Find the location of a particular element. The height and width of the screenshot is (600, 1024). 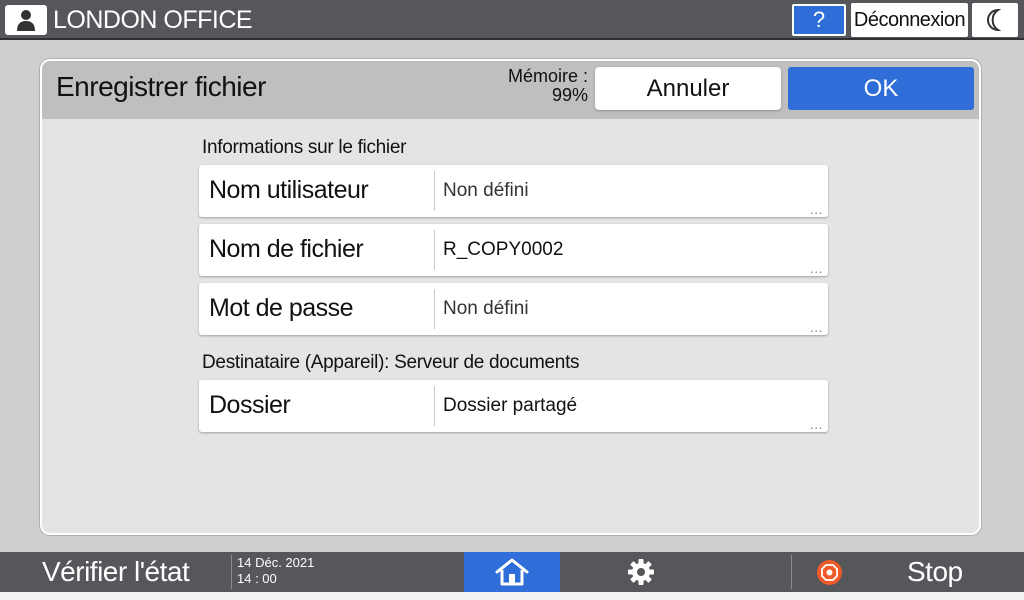

stop-button: Stop is located at coordinates (912, 572).